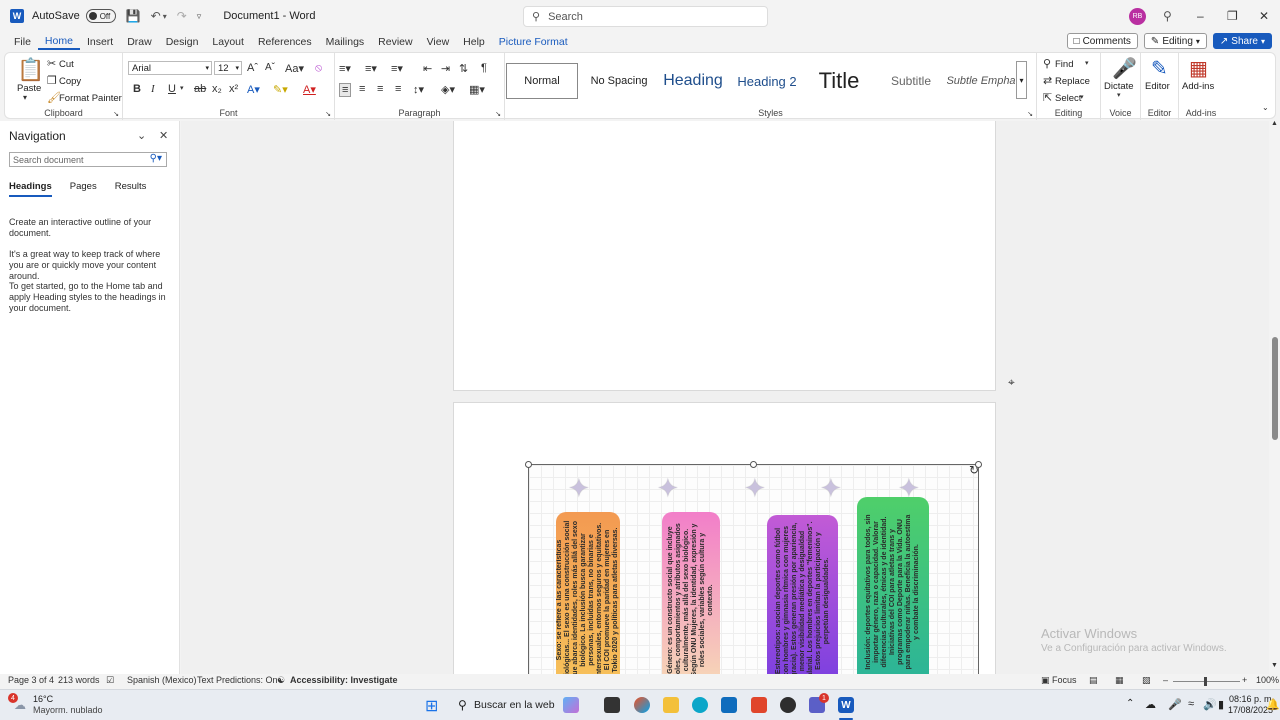 This screenshot has height=720, width=1280. I want to click on select-dropdown-icon: ▾, so click(1082, 97).